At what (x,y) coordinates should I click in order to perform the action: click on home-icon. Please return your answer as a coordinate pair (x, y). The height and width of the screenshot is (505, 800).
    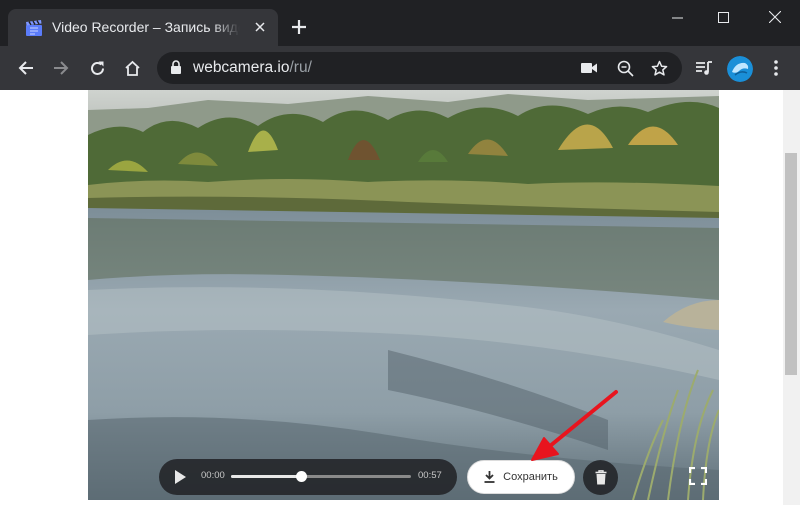
    Looking at the image, I should click on (132, 68).